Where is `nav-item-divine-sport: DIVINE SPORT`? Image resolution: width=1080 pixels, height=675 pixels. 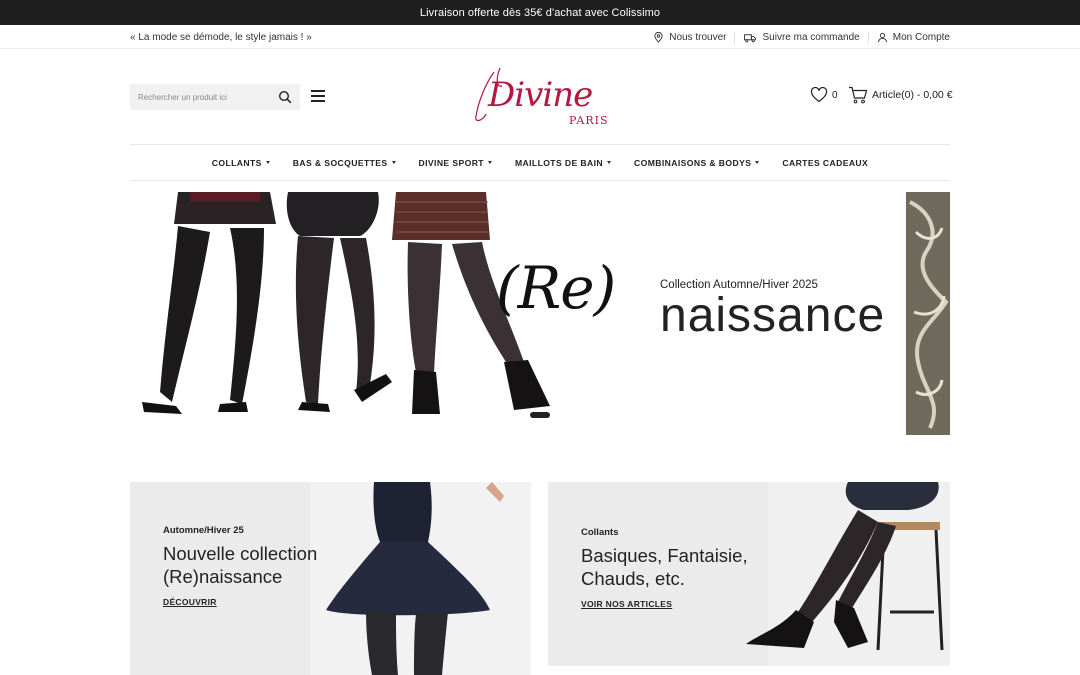
nav-item-divine-sport: DIVINE SPORT is located at coordinates (455, 163).